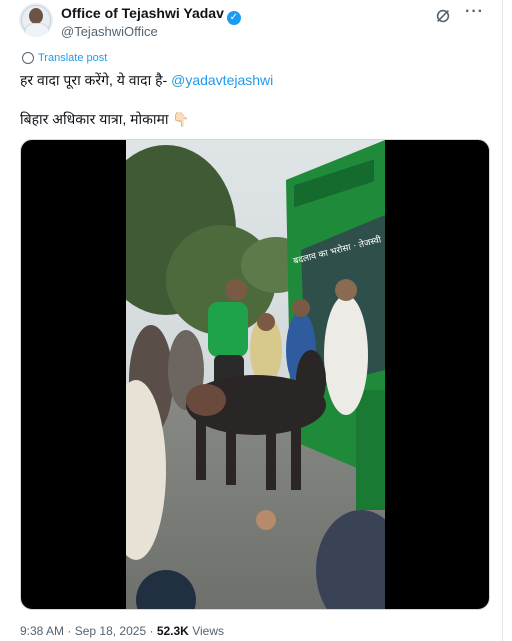 The height and width of the screenshot is (641, 512). Describe the element at coordinates (96, 80) in the screenshot. I see `post-text-main: हर वादा पूरा करेंगे, ये वादा है-` at that location.